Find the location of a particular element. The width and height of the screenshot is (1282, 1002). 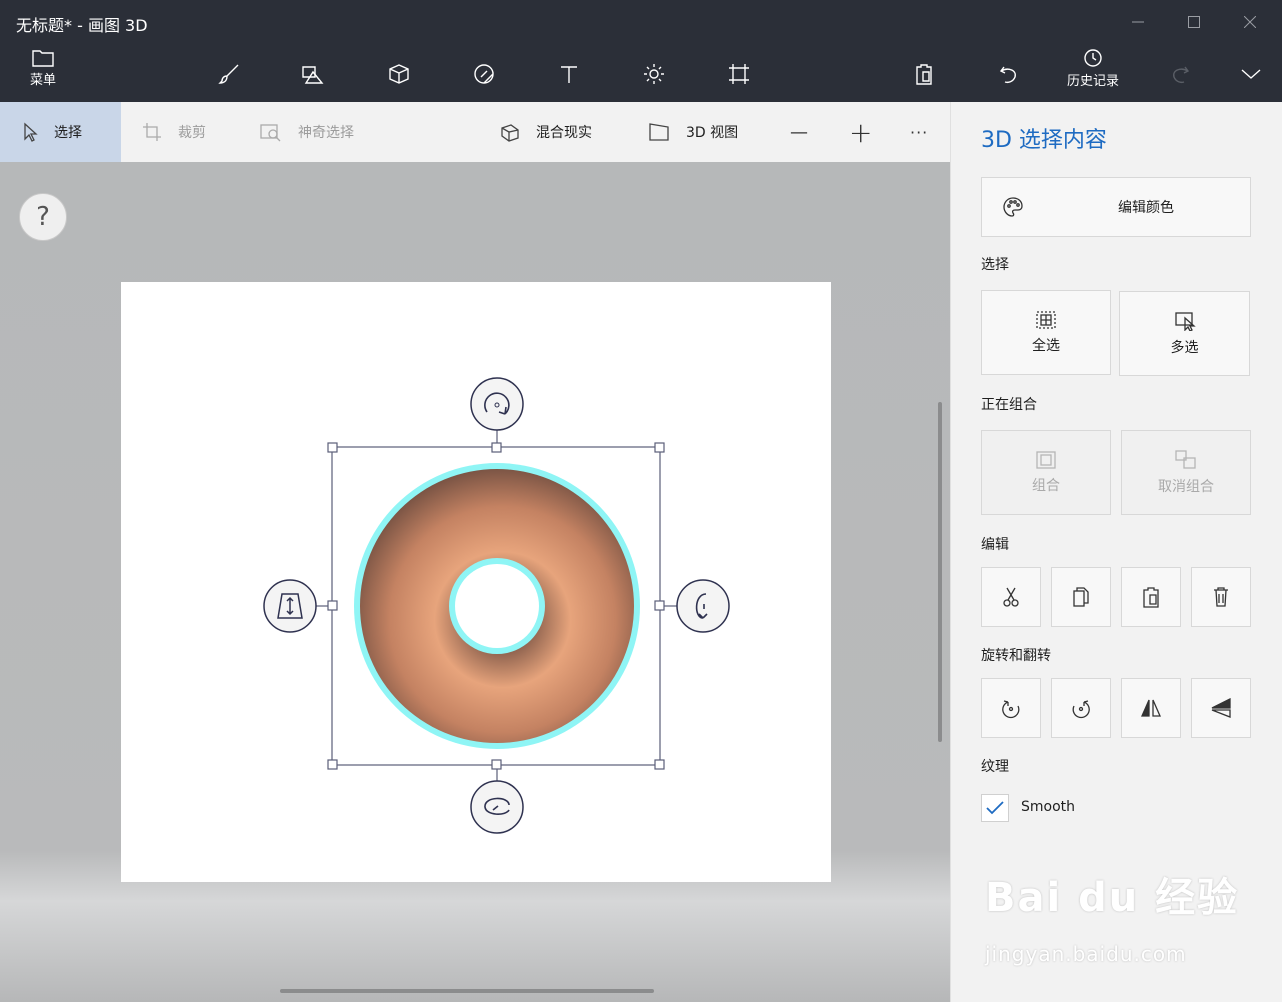

mixed-reality-label: 混合现实 is located at coordinates (564, 133).